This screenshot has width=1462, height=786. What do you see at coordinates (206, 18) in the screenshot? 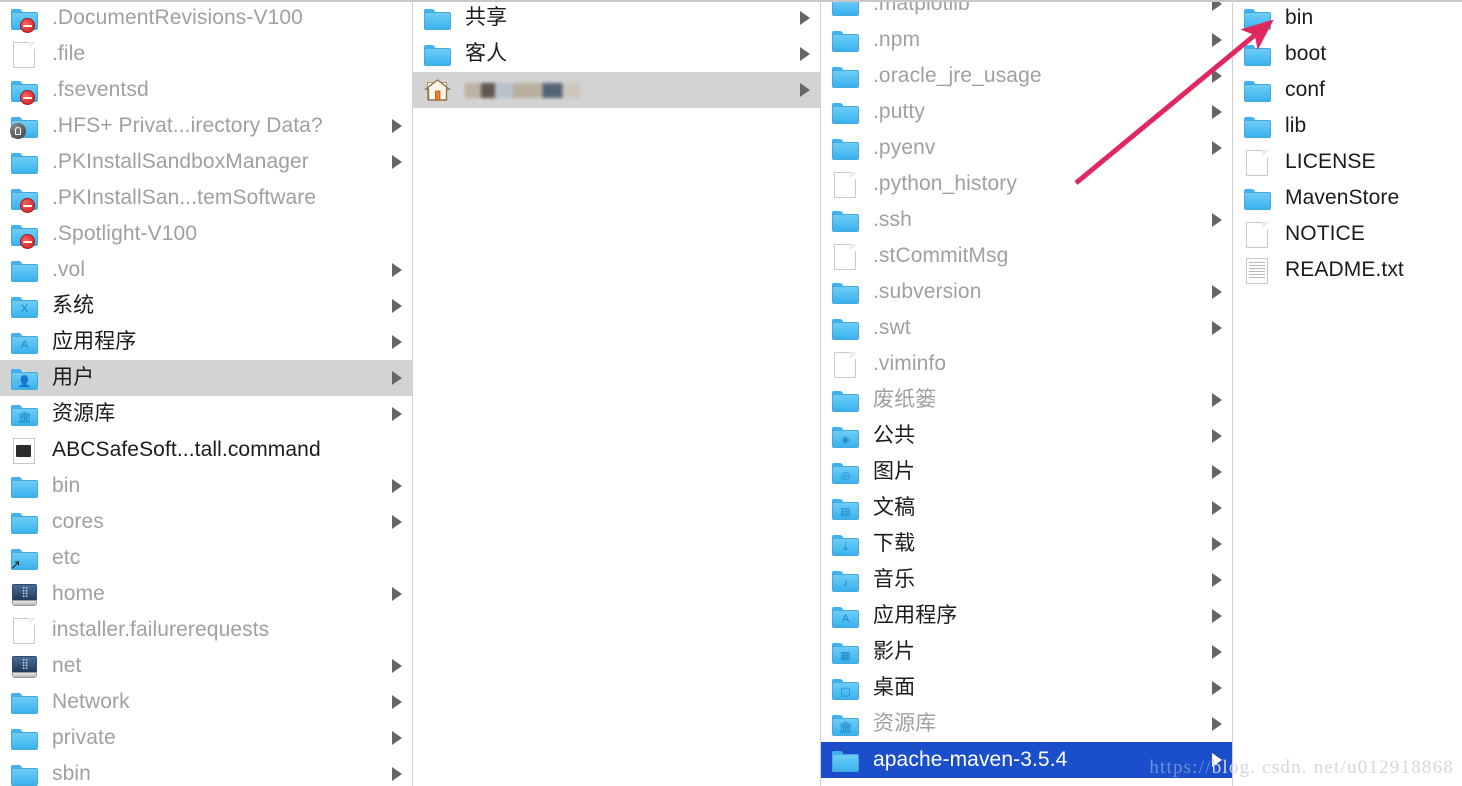
I see `file-row: .DocumentRevisions-V100` at bounding box center [206, 18].